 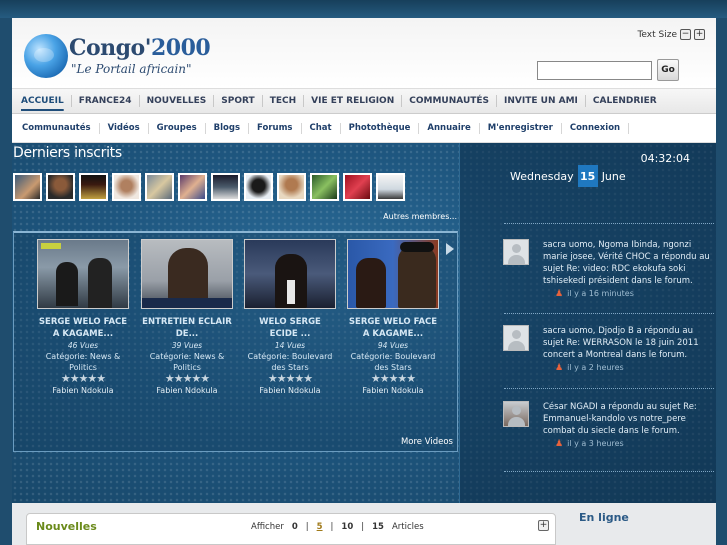 I want to click on logo-tagline: "Le Portail africain", so click(x=131, y=69).